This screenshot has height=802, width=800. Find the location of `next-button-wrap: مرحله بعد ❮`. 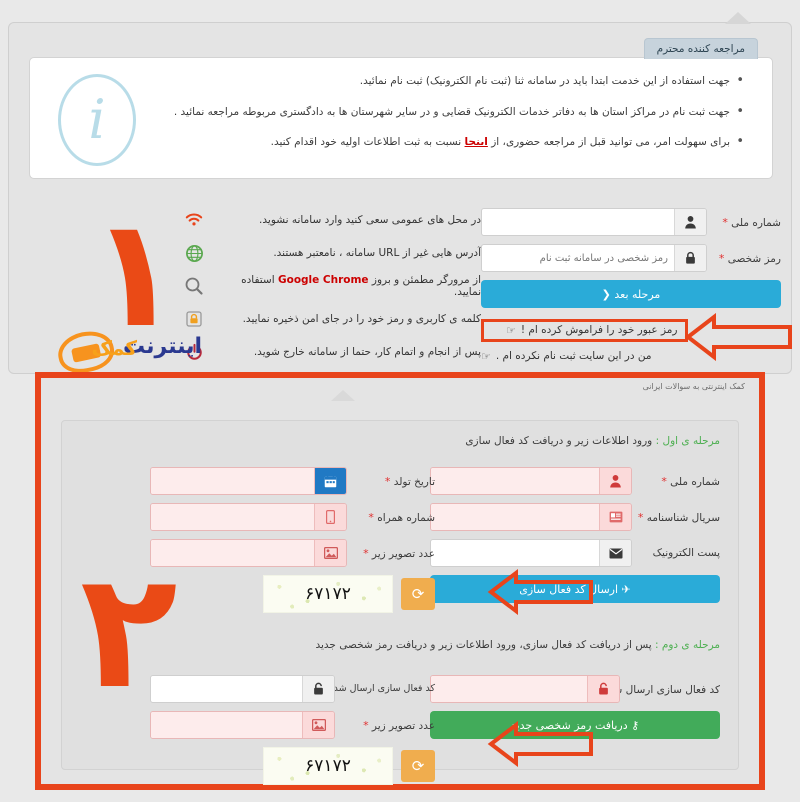

next-button-wrap: مرحله بعد ❮ is located at coordinates (631, 294).